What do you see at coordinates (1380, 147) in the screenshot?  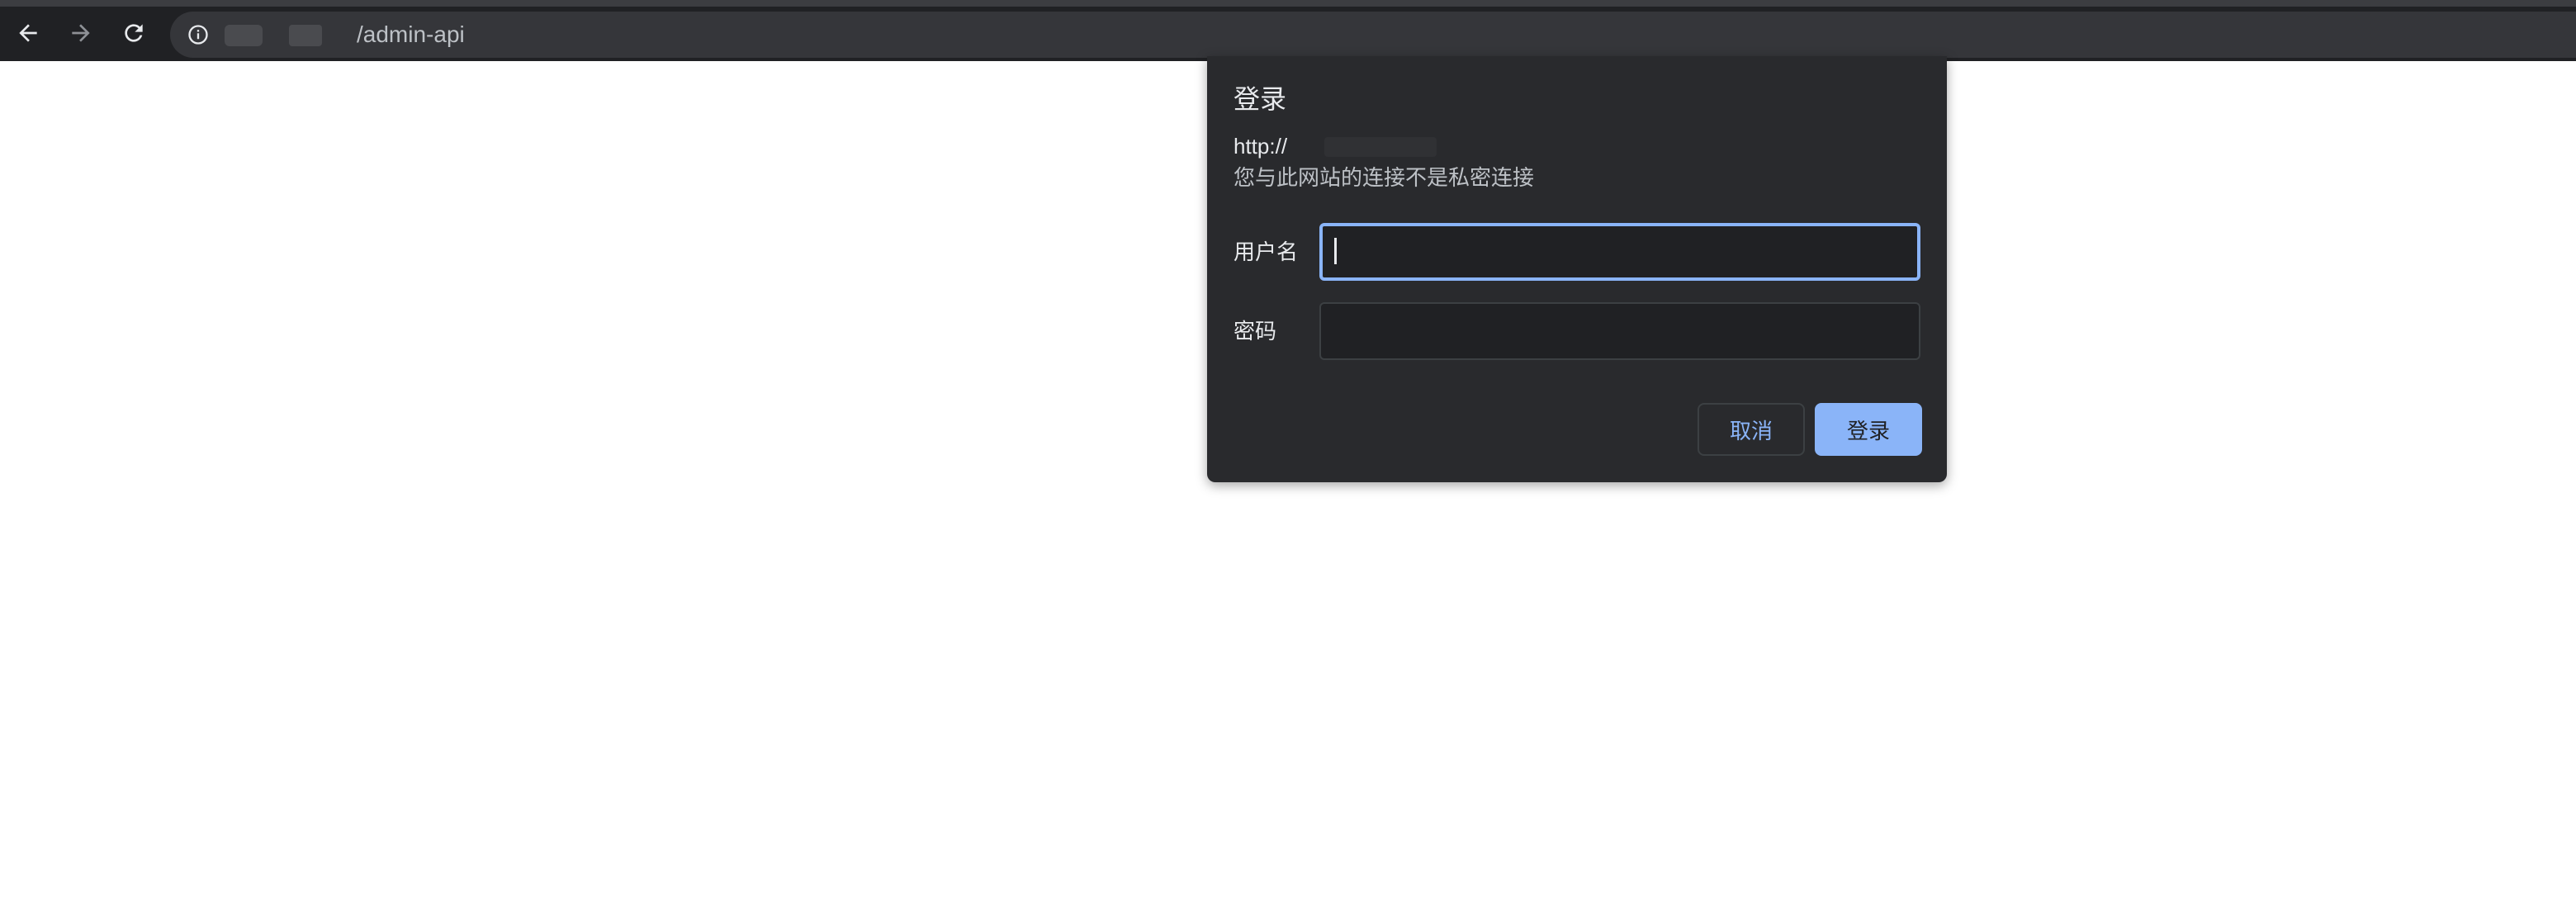 I see `redacted-origin` at bounding box center [1380, 147].